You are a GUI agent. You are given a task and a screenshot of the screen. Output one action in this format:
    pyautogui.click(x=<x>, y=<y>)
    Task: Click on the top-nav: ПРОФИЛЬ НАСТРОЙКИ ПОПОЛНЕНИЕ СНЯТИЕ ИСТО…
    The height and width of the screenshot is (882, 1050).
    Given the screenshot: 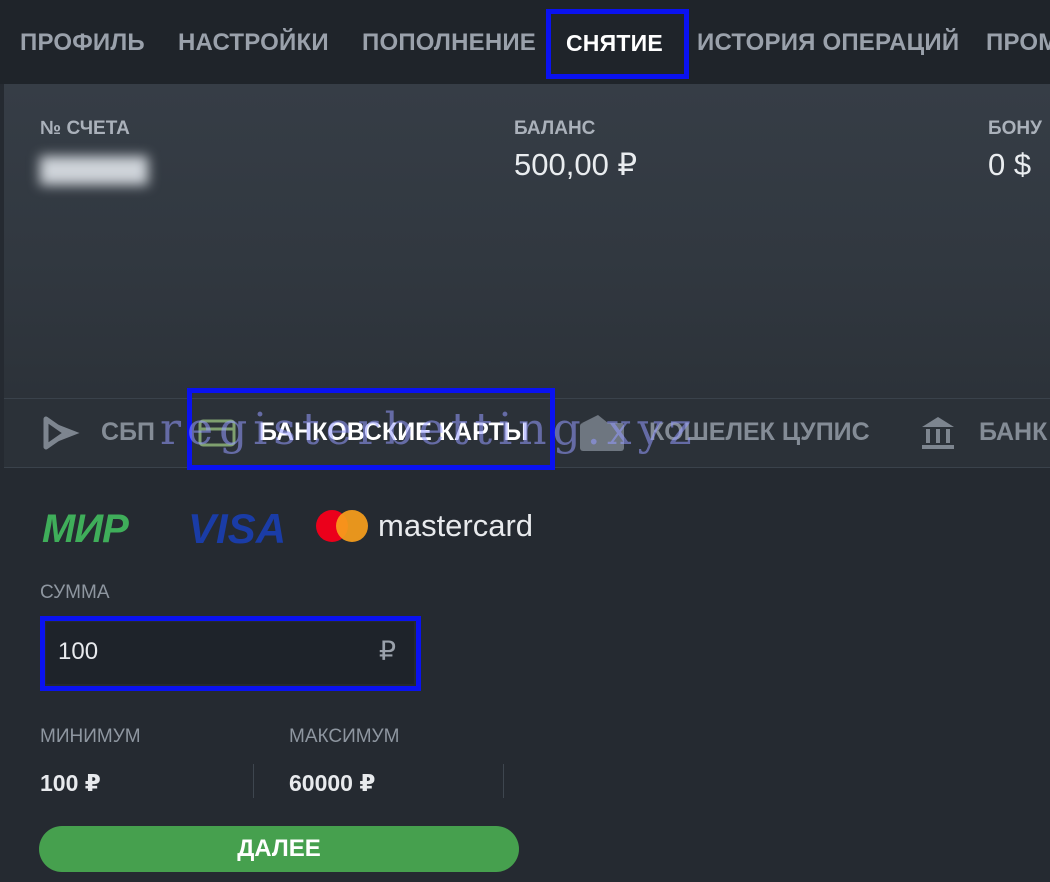 What is the action you would take?
    pyautogui.click(x=525, y=42)
    